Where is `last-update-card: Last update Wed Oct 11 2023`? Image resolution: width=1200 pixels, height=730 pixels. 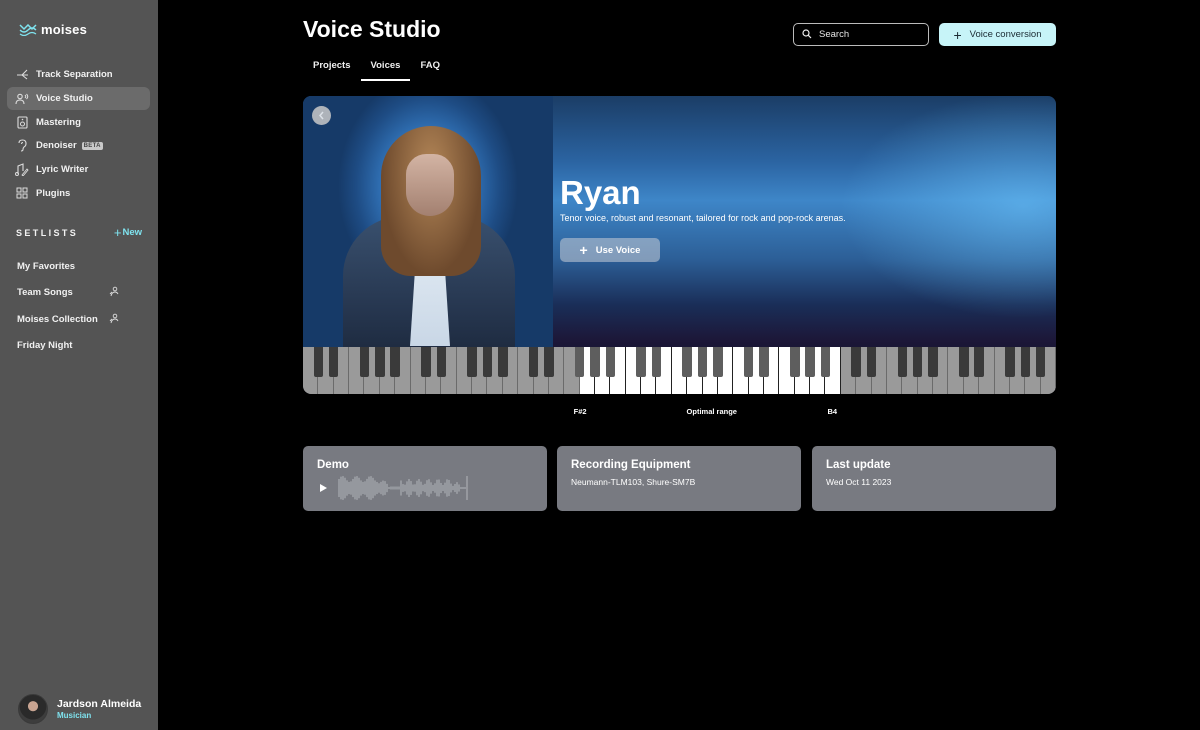 last-update-card: Last update Wed Oct 11 2023 is located at coordinates (934, 478).